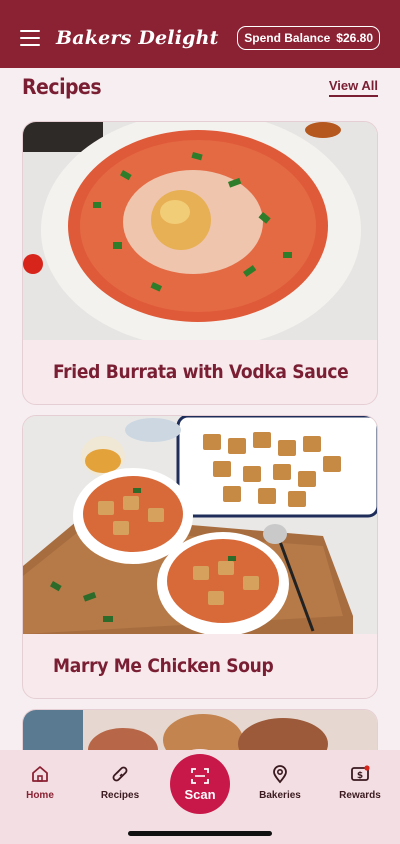 The image size is (400, 844). What do you see at coordinates (200, 833) in the screenshot?
I see `home-indicator` at bounding box center [200, 833].